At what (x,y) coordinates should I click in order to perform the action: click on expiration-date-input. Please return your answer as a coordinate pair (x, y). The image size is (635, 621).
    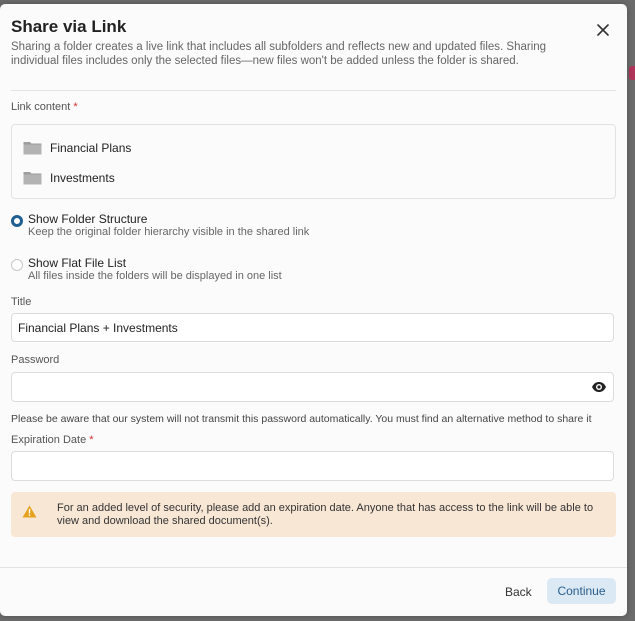
    Looking at the image, I should click on (312, 466).